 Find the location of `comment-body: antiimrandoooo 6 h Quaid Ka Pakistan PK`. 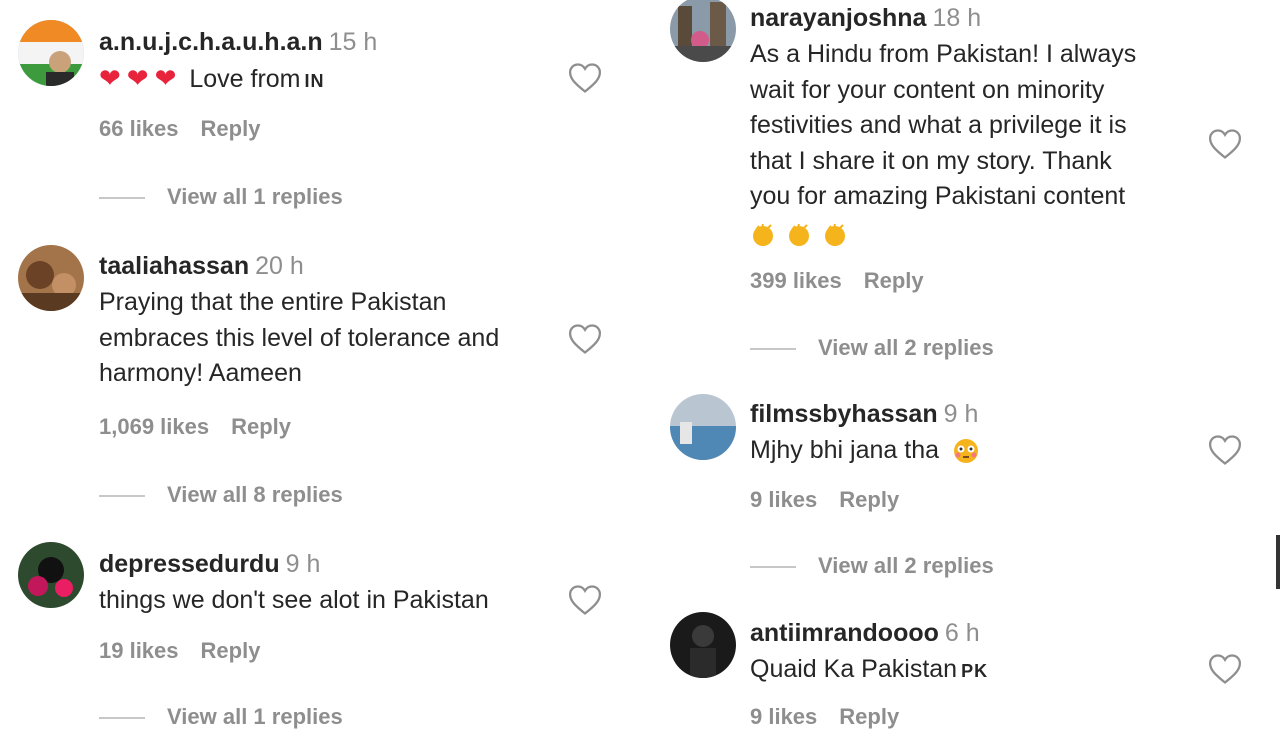

comment-body: antiimrandoooo 6 h Quaid Ka Pakistan PK is located at coordinates (965, 653).